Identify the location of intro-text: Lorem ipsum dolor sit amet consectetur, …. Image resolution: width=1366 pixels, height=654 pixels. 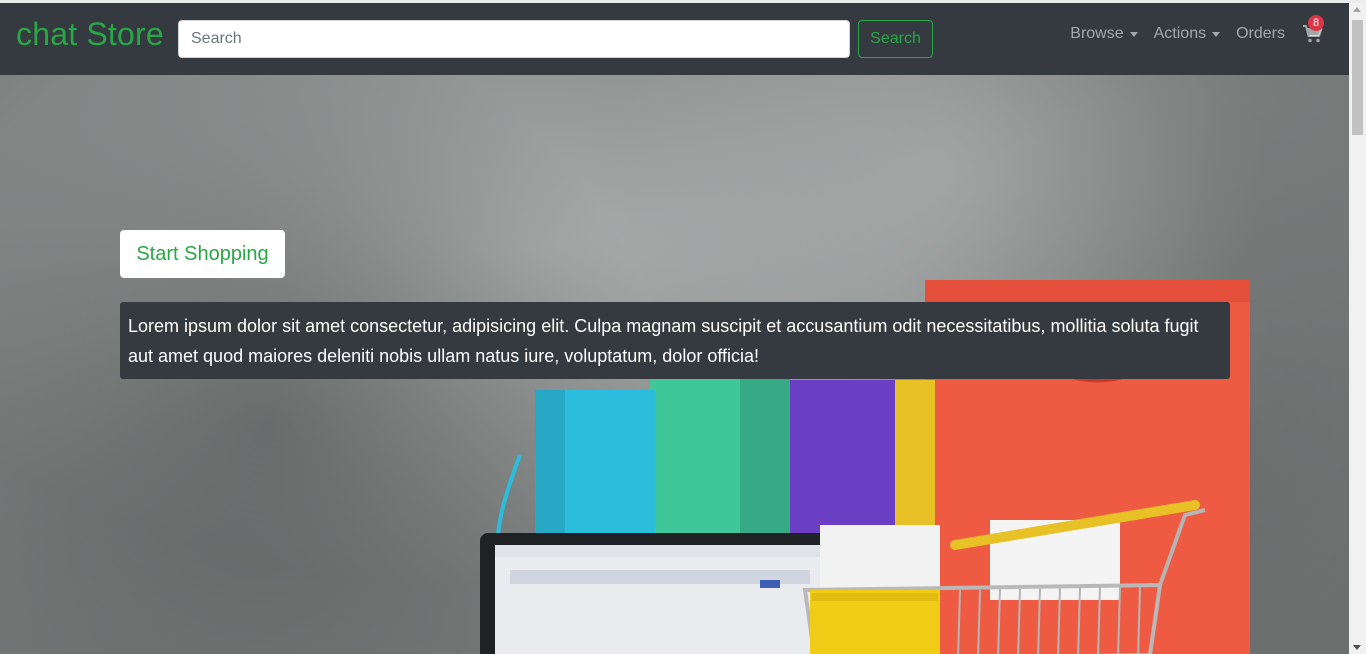
(663, 341).